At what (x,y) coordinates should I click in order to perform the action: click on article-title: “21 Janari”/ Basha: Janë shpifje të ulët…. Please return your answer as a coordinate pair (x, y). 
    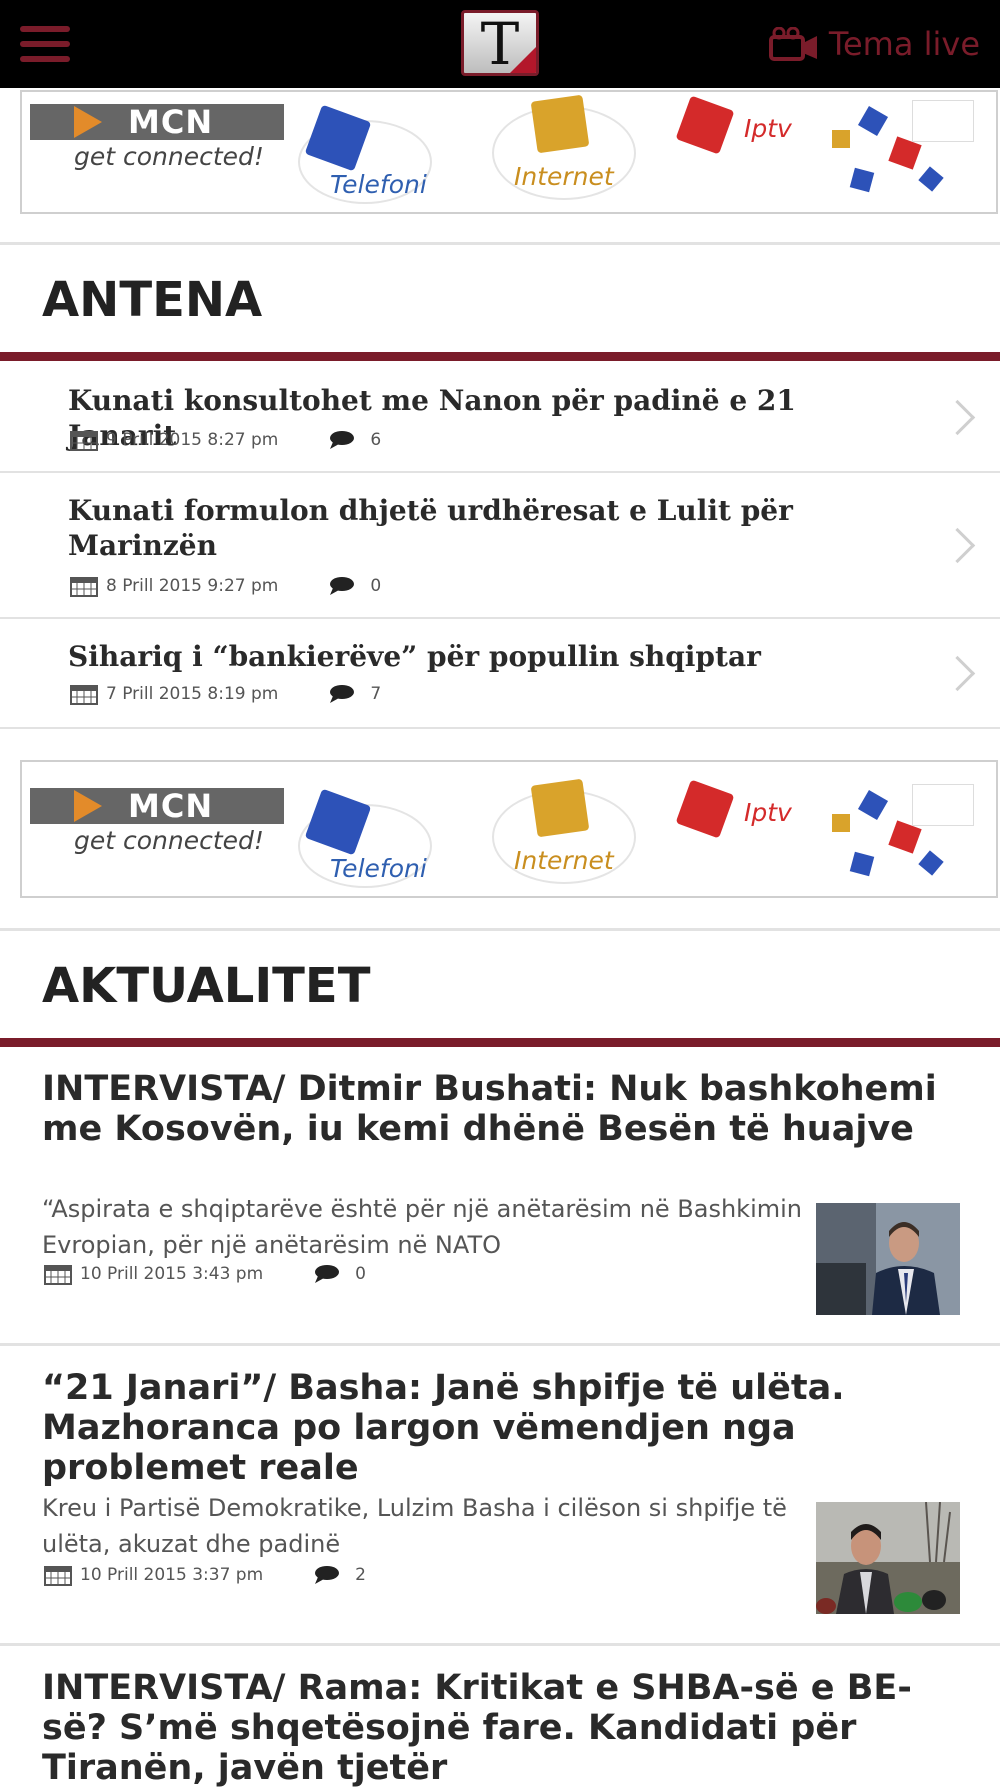
    Looking at the image, I should click on (443, 1428).